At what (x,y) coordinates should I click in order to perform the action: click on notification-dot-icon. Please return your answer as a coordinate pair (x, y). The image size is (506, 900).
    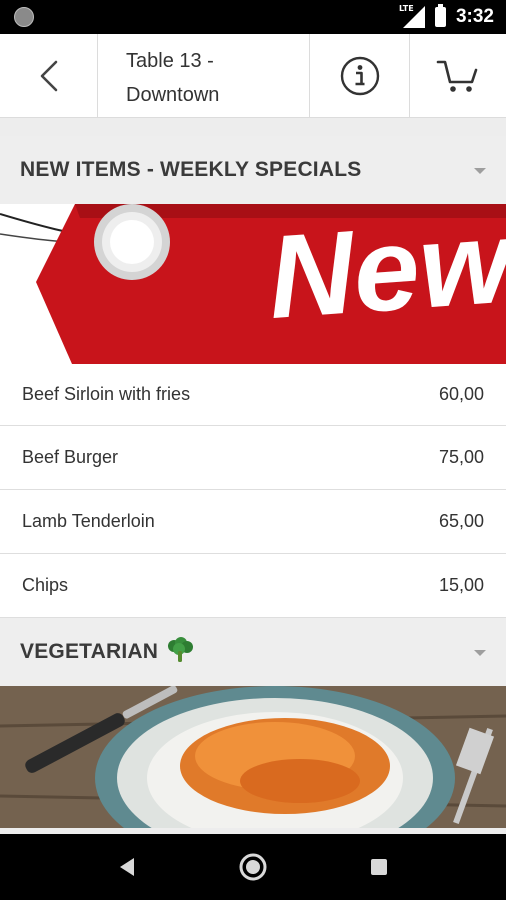
    Looking at the image, I should click on (24, 17).